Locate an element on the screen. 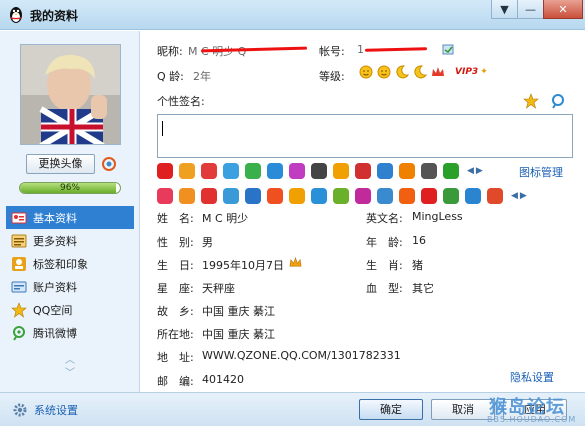 The image size is (585, 426). postcode-label: 邮 编: is located at coordinates (175, 381).